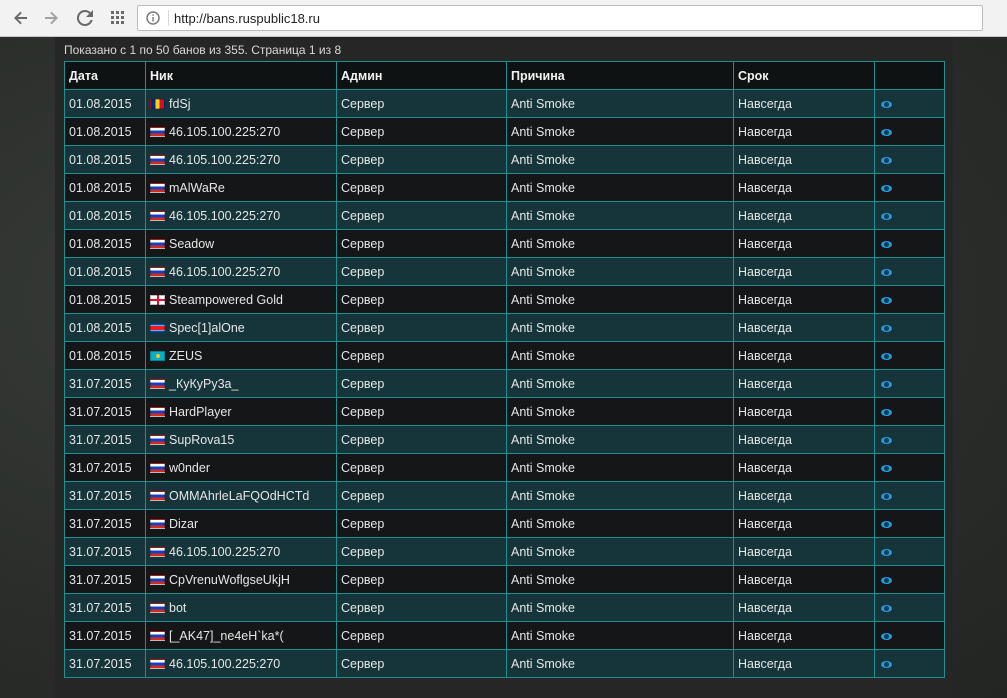 The width and height of the screenshot is (1007, 698). I want to click on ban-nick: Seadow, so click(192, 243).